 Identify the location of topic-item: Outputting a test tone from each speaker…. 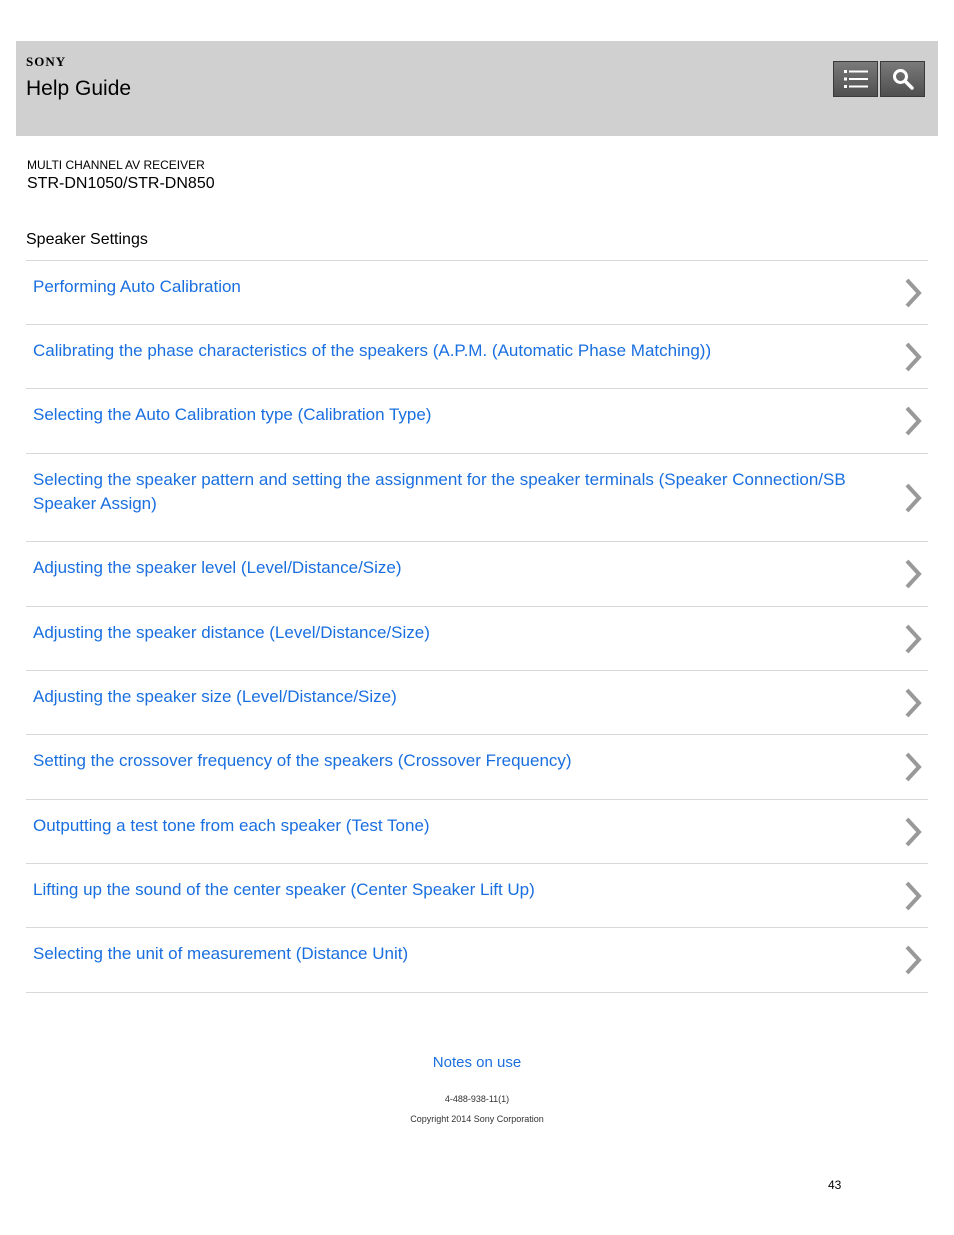
(477, 832).